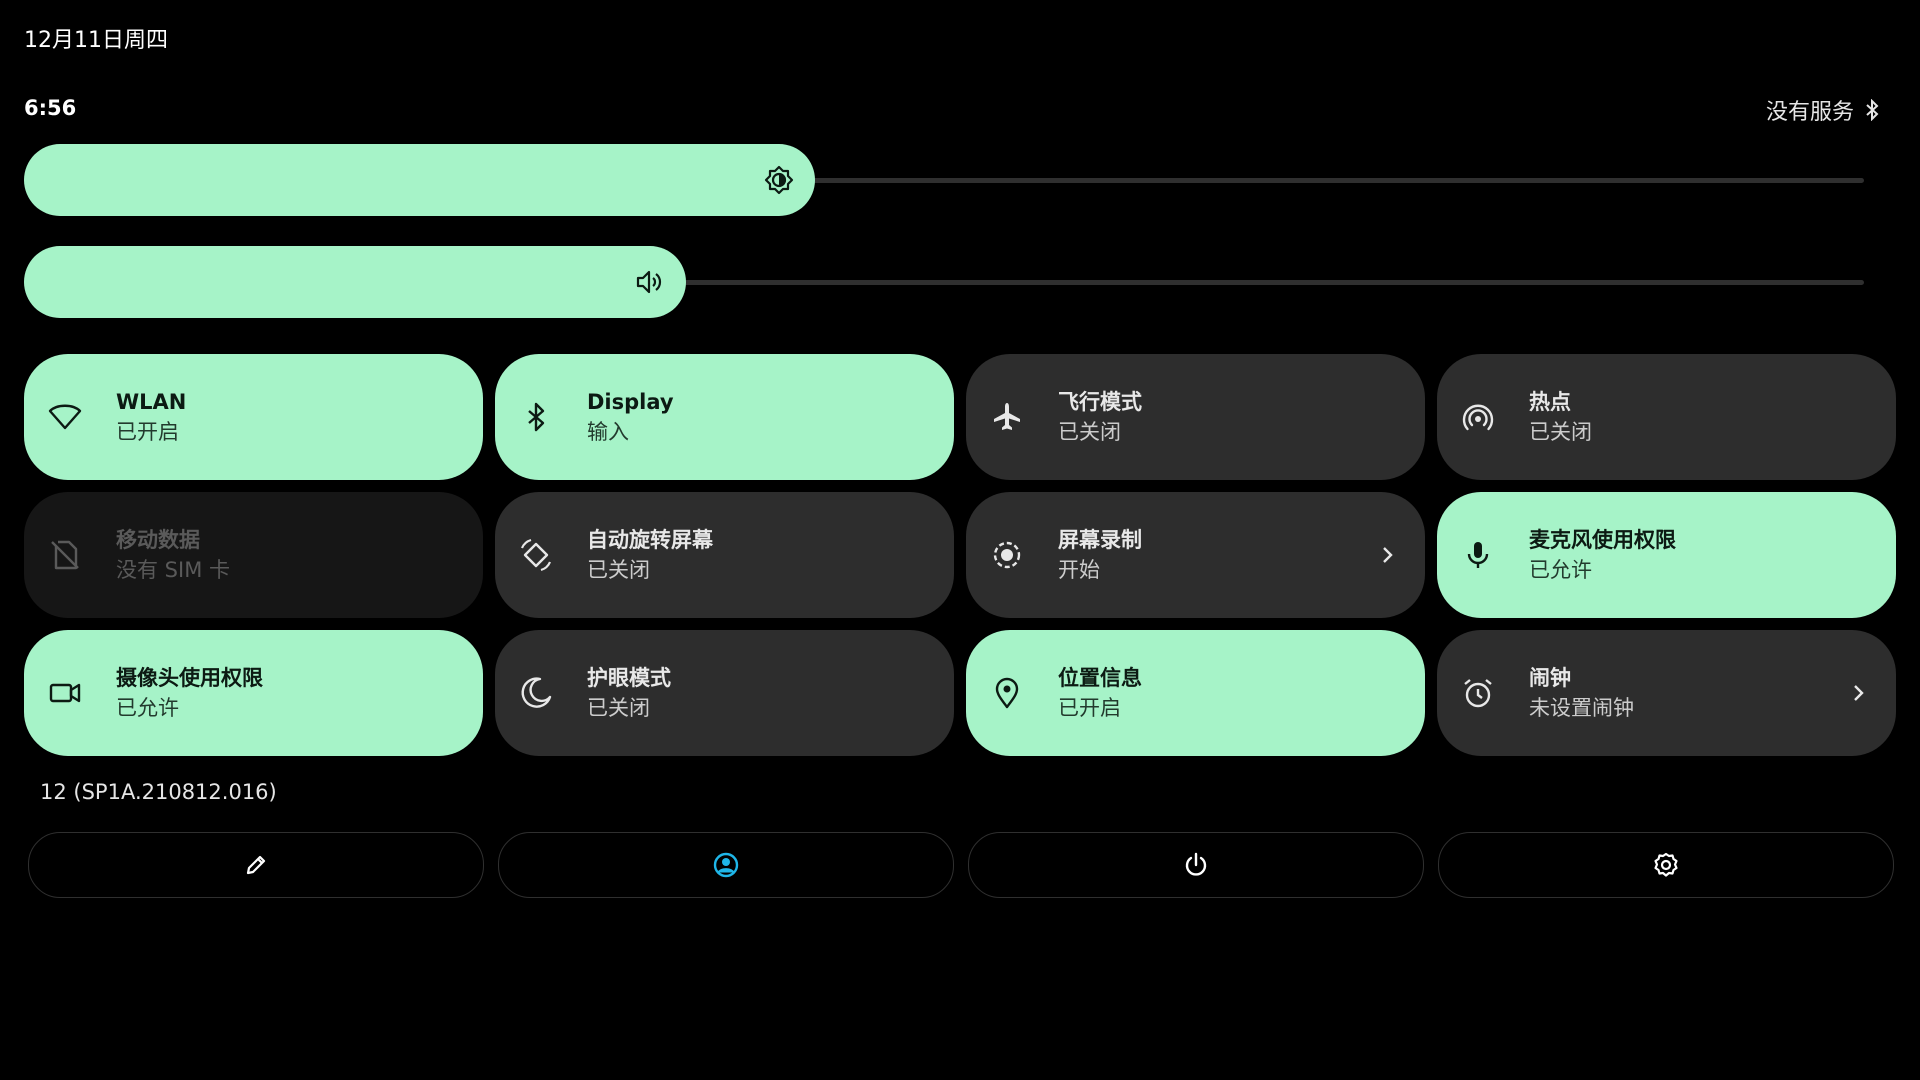 This screenshot has height=1080, width=1920. I want to click on tile-subtitle: 未设置闹钟, so click(1581, 708).